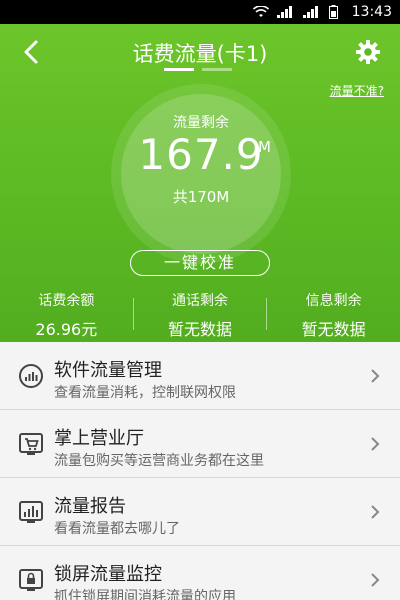 The image size is (400, 600). I want to click on stat-sms-remaining: 信息剩余 暂无数据, so click(333, 312).